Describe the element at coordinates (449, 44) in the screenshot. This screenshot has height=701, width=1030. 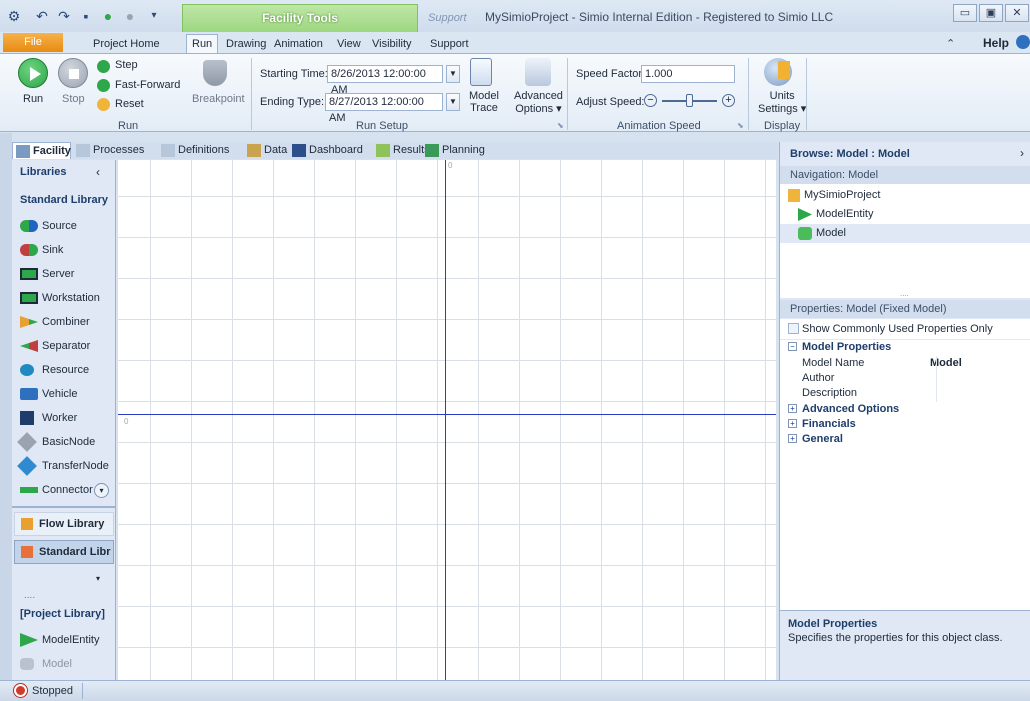
I see `tab-support: Support` at that location.